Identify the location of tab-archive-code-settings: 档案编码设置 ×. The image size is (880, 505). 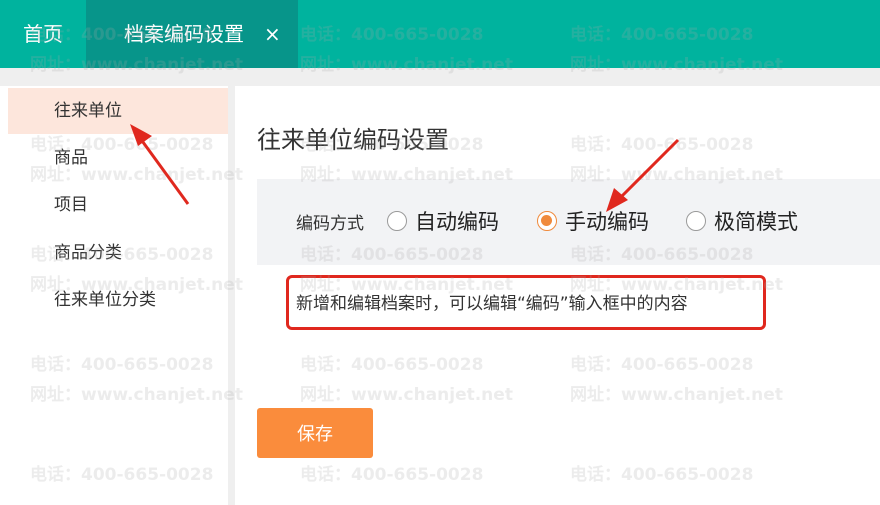
(192, 34).